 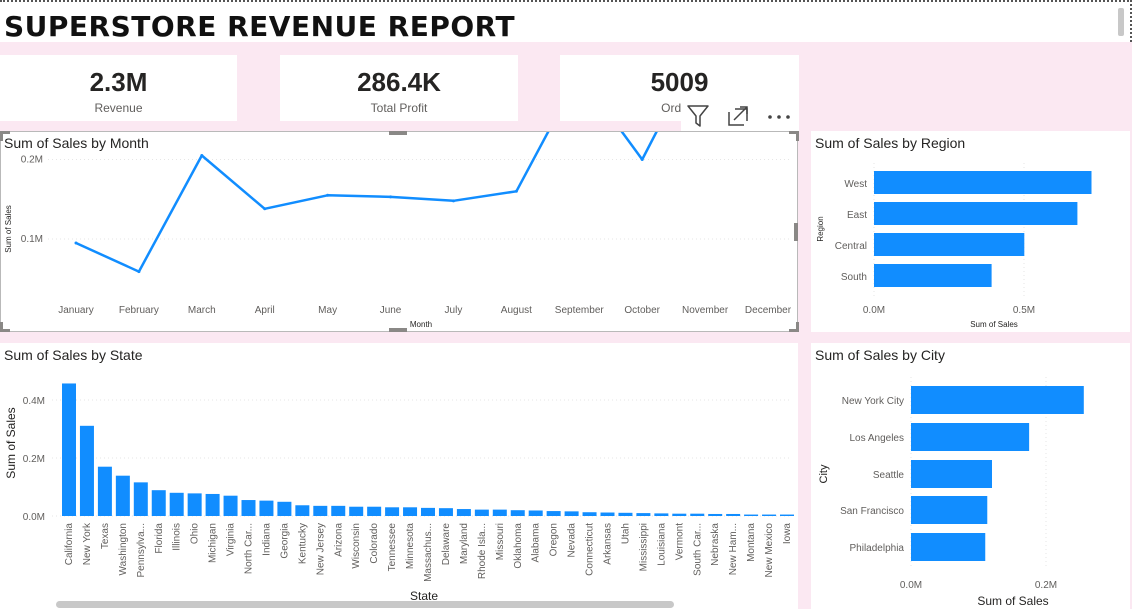 I want to click on x-tick-label: July, so click(x=454, y=310).